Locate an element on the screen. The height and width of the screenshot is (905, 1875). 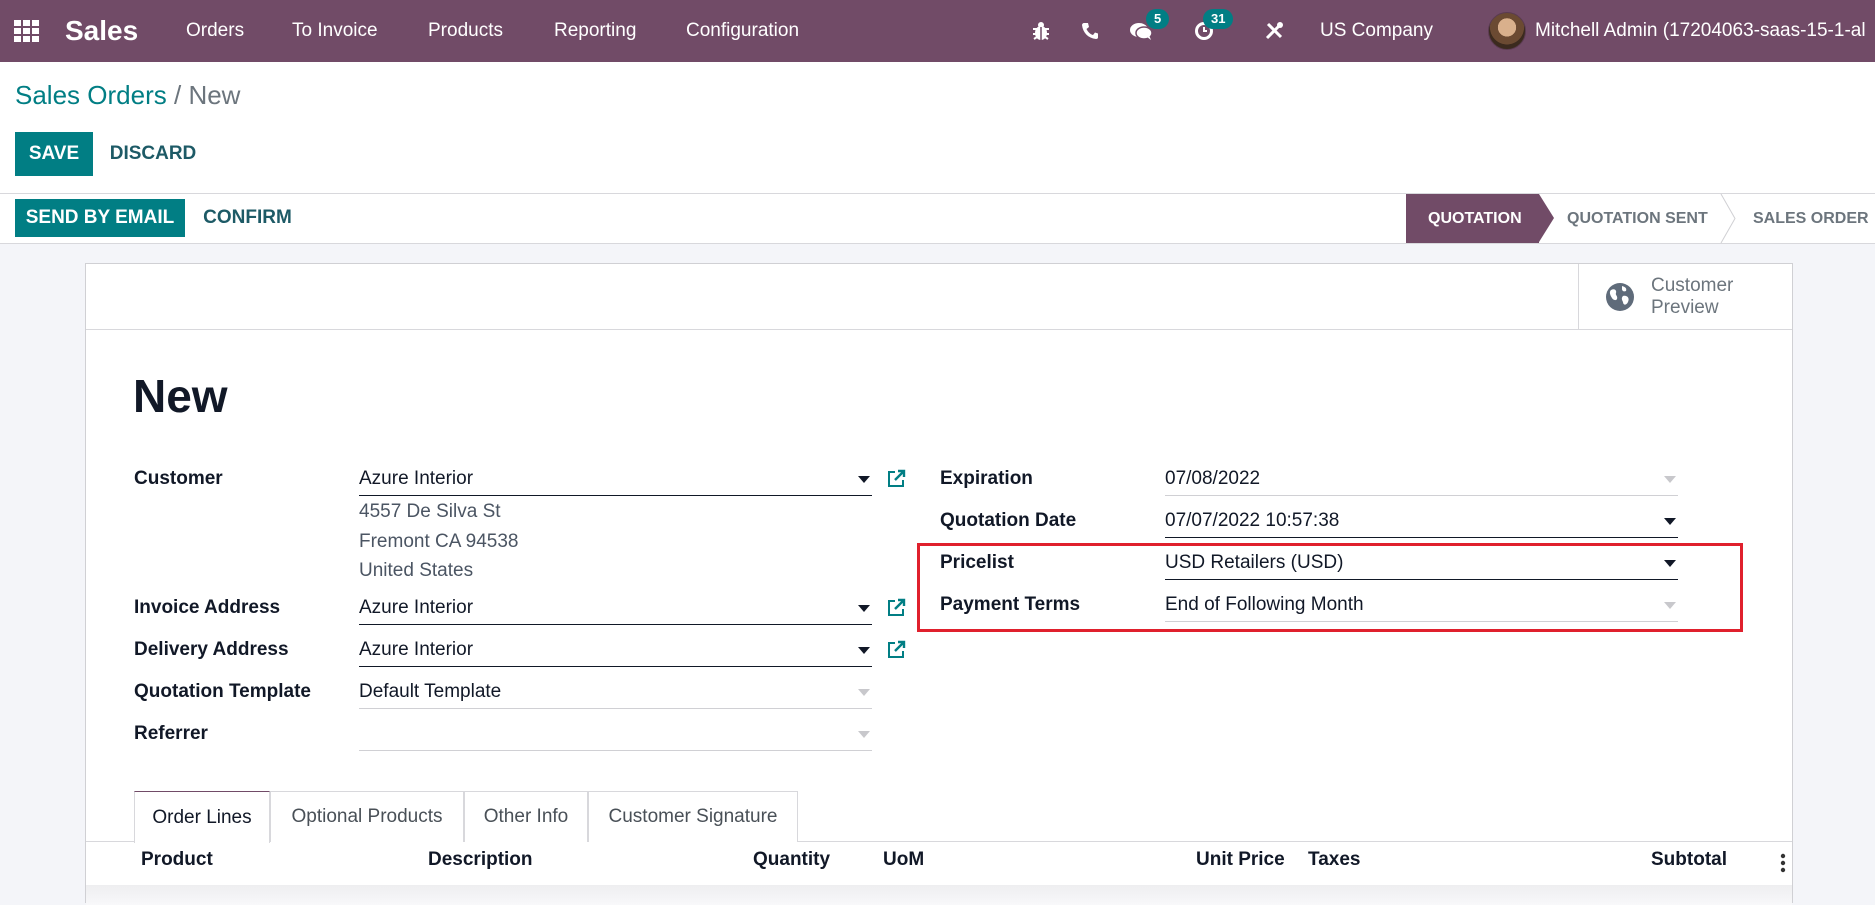
delivery-address-field: Azure Interior is located at coordinates (615, 650).